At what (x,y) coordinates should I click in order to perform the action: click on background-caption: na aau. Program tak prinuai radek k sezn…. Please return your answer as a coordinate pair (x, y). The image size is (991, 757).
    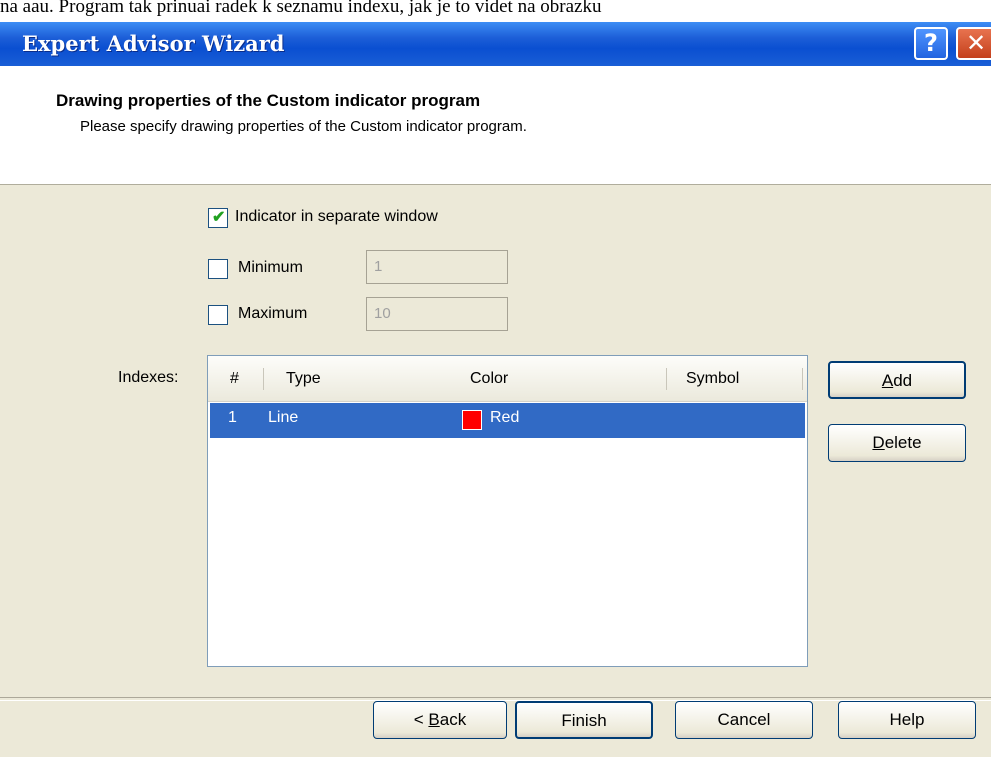
    Looking at the image, I should click on (495, 11).